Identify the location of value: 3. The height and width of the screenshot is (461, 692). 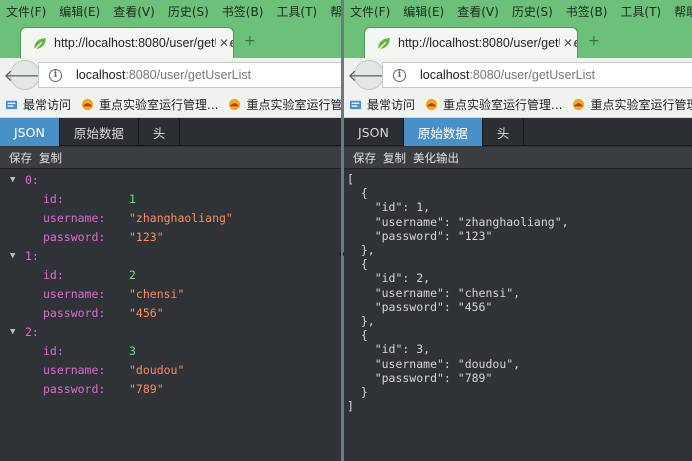
(132, 350).